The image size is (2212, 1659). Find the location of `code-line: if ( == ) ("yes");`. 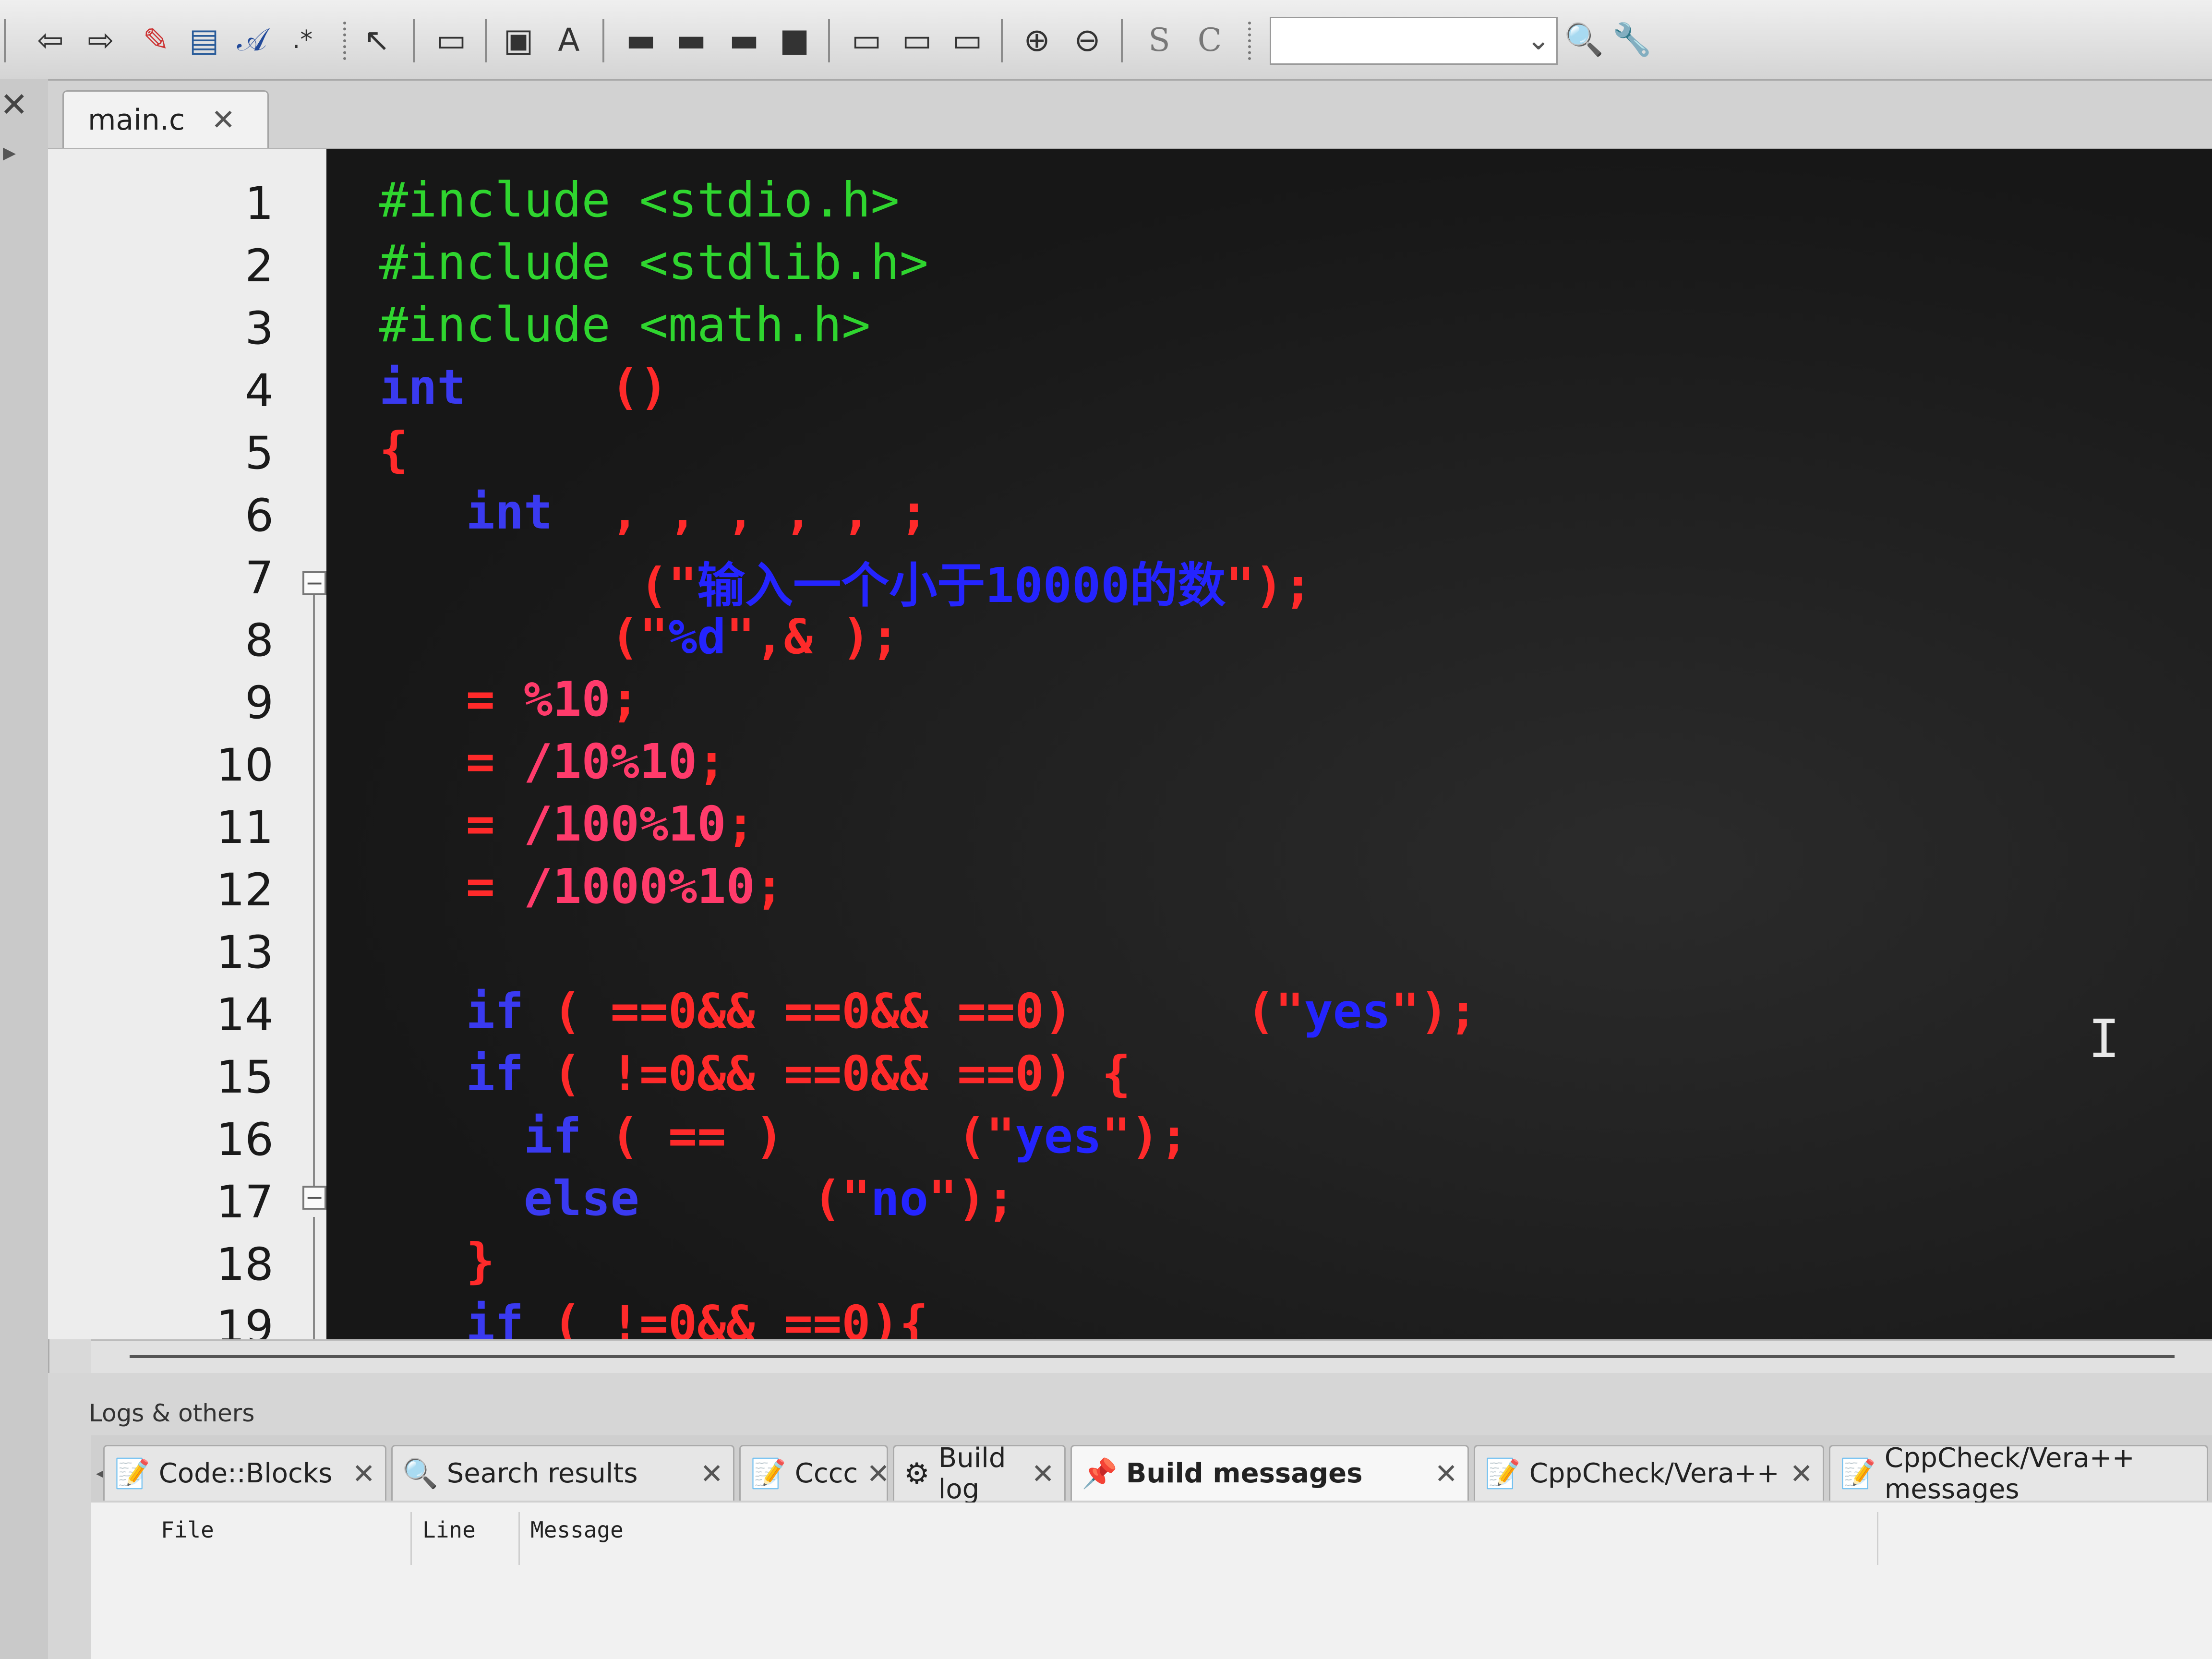

code-line: if ( == ) ("yes"); is located at coordinates (784, 1136).